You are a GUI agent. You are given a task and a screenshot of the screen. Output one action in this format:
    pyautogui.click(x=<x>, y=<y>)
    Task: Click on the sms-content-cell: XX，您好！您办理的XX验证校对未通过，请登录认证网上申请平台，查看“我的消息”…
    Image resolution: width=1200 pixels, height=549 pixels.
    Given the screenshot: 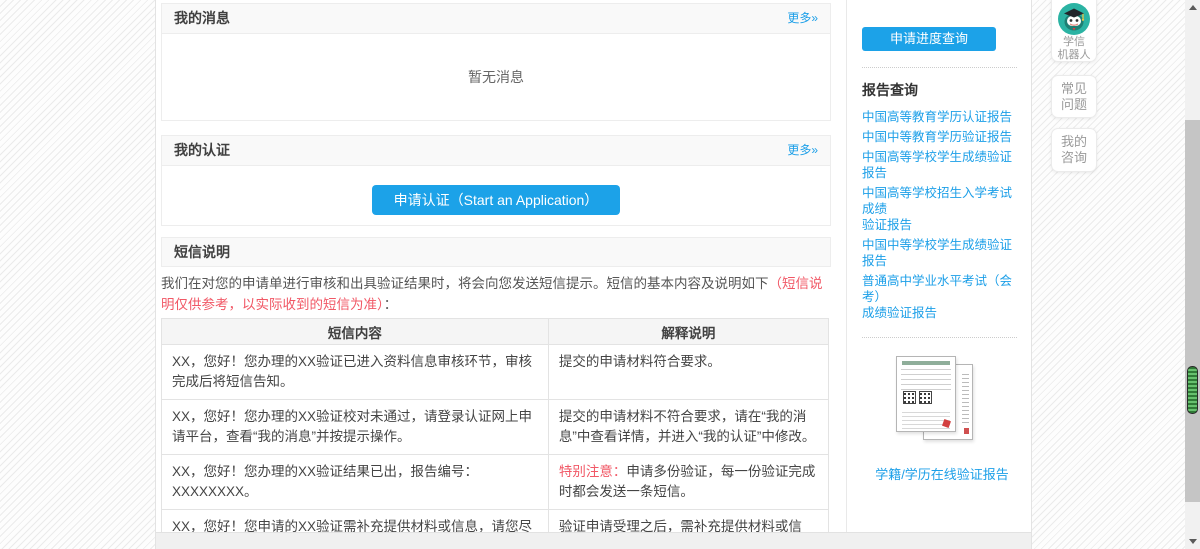 What is the action you would take?
    pyautogui.click(x=355, y=427)
    